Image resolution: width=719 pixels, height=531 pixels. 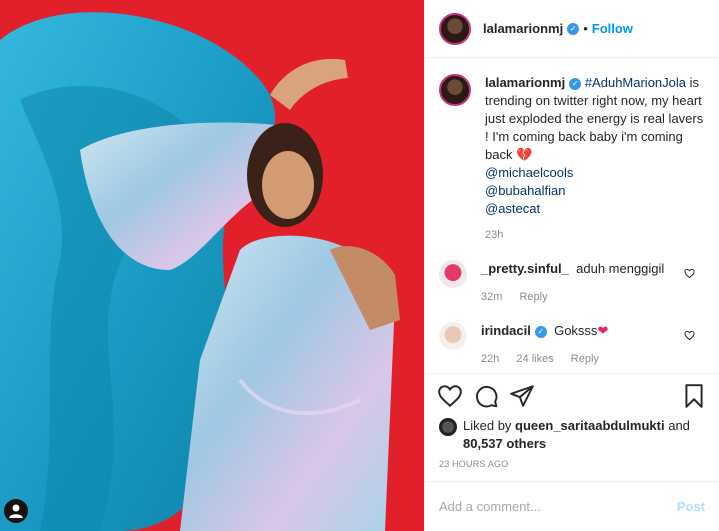 I want to click on comment-bubble-icon, so click(x=486, y=396).